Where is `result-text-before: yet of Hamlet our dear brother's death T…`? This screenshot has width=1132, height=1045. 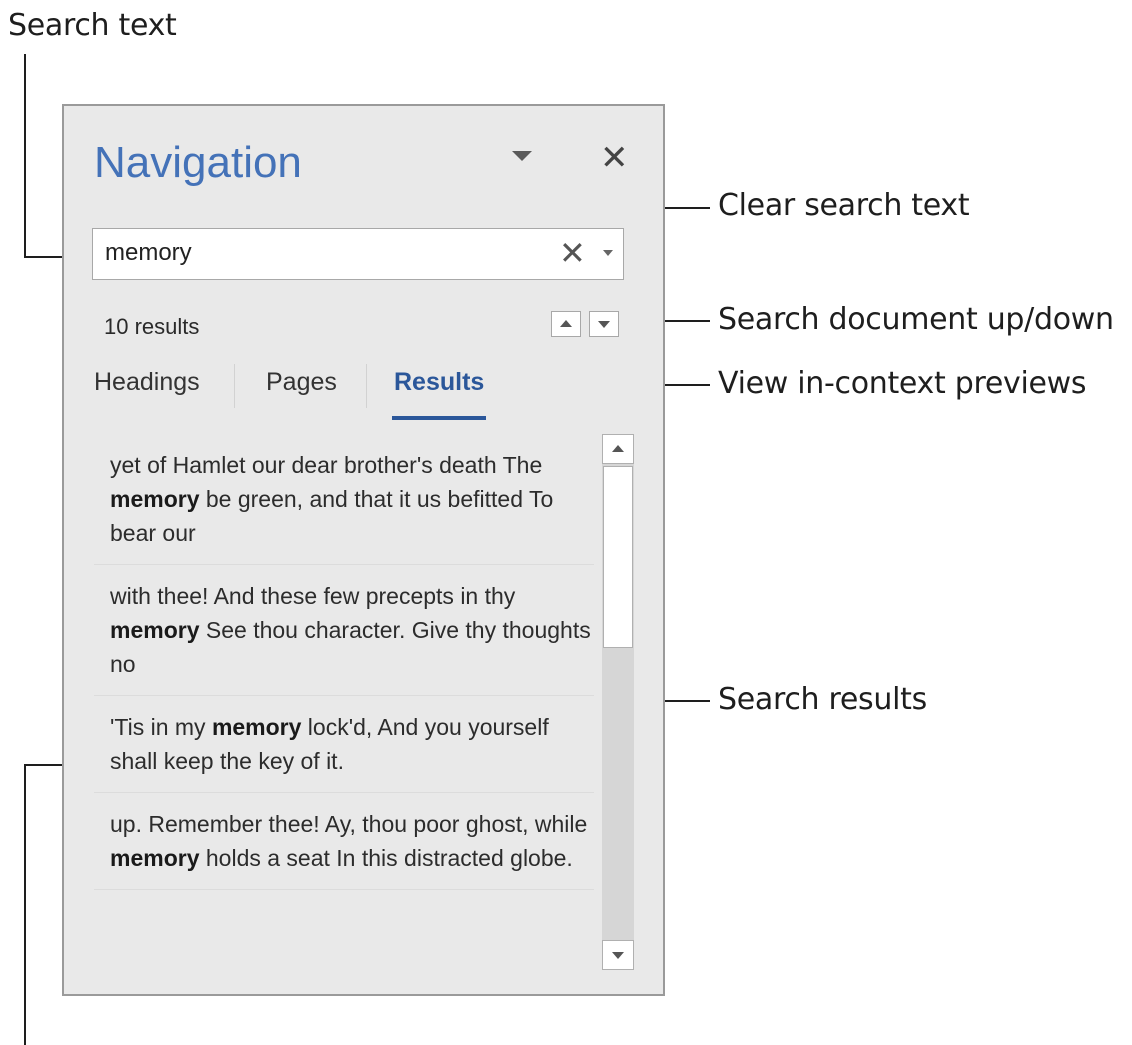 result-text-before: yet of Hamlet our dear brother's death T… is located at coordinates (326, 465).